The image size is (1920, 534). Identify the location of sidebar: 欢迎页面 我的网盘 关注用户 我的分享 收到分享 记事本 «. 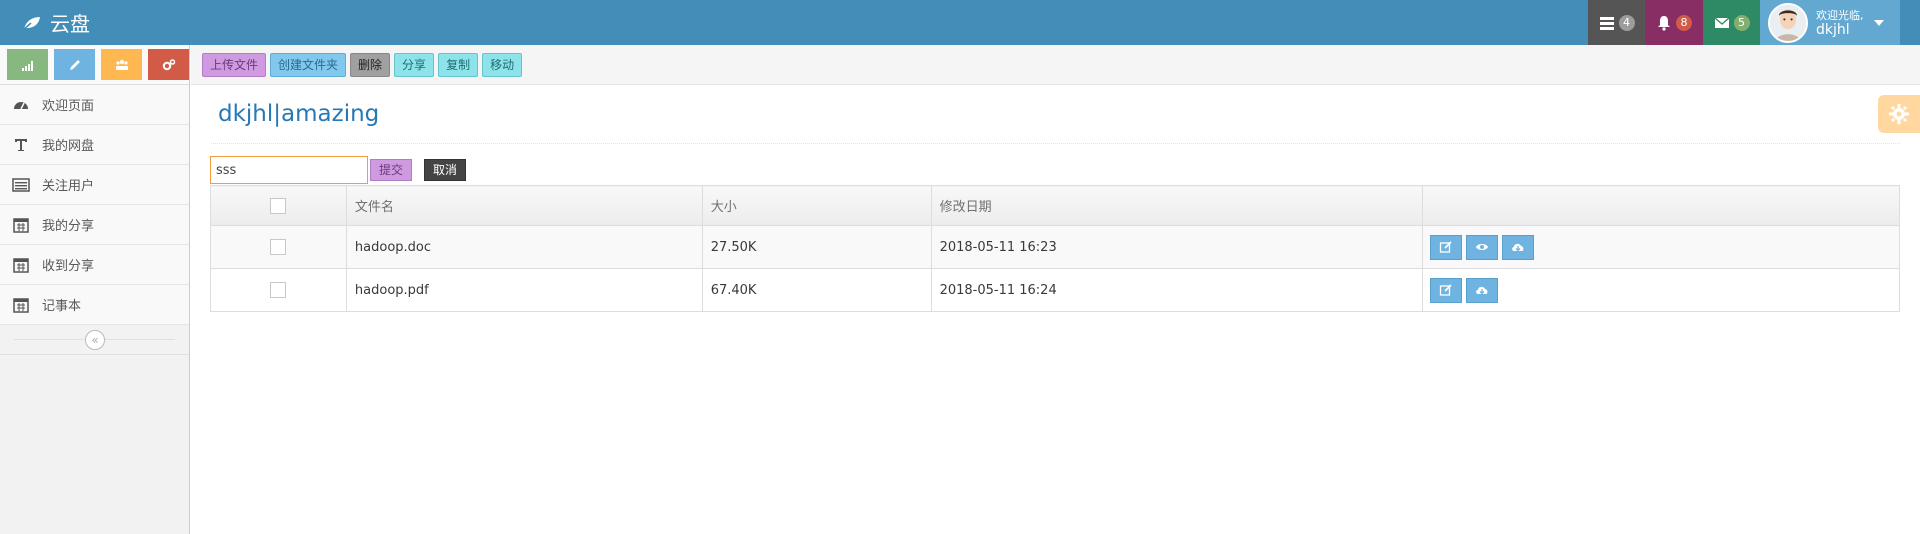
(95, 289).